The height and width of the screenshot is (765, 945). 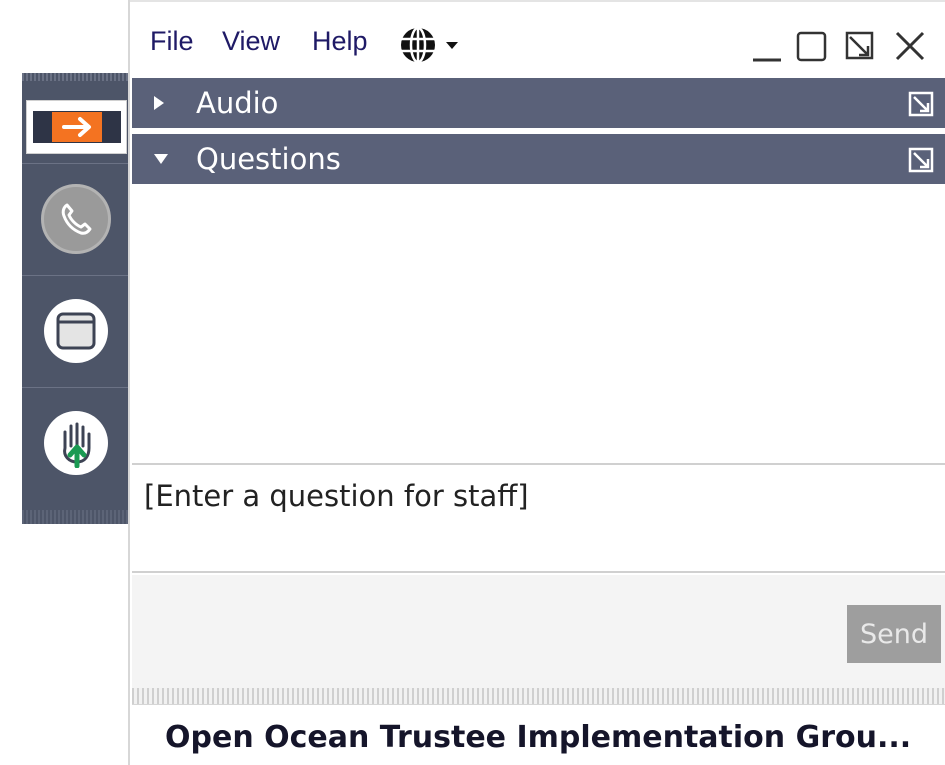 What do you see at coordinates (537, 40) in the screenshot?
I see `menu-bar: File View Help` at bounding box center [537, 40].